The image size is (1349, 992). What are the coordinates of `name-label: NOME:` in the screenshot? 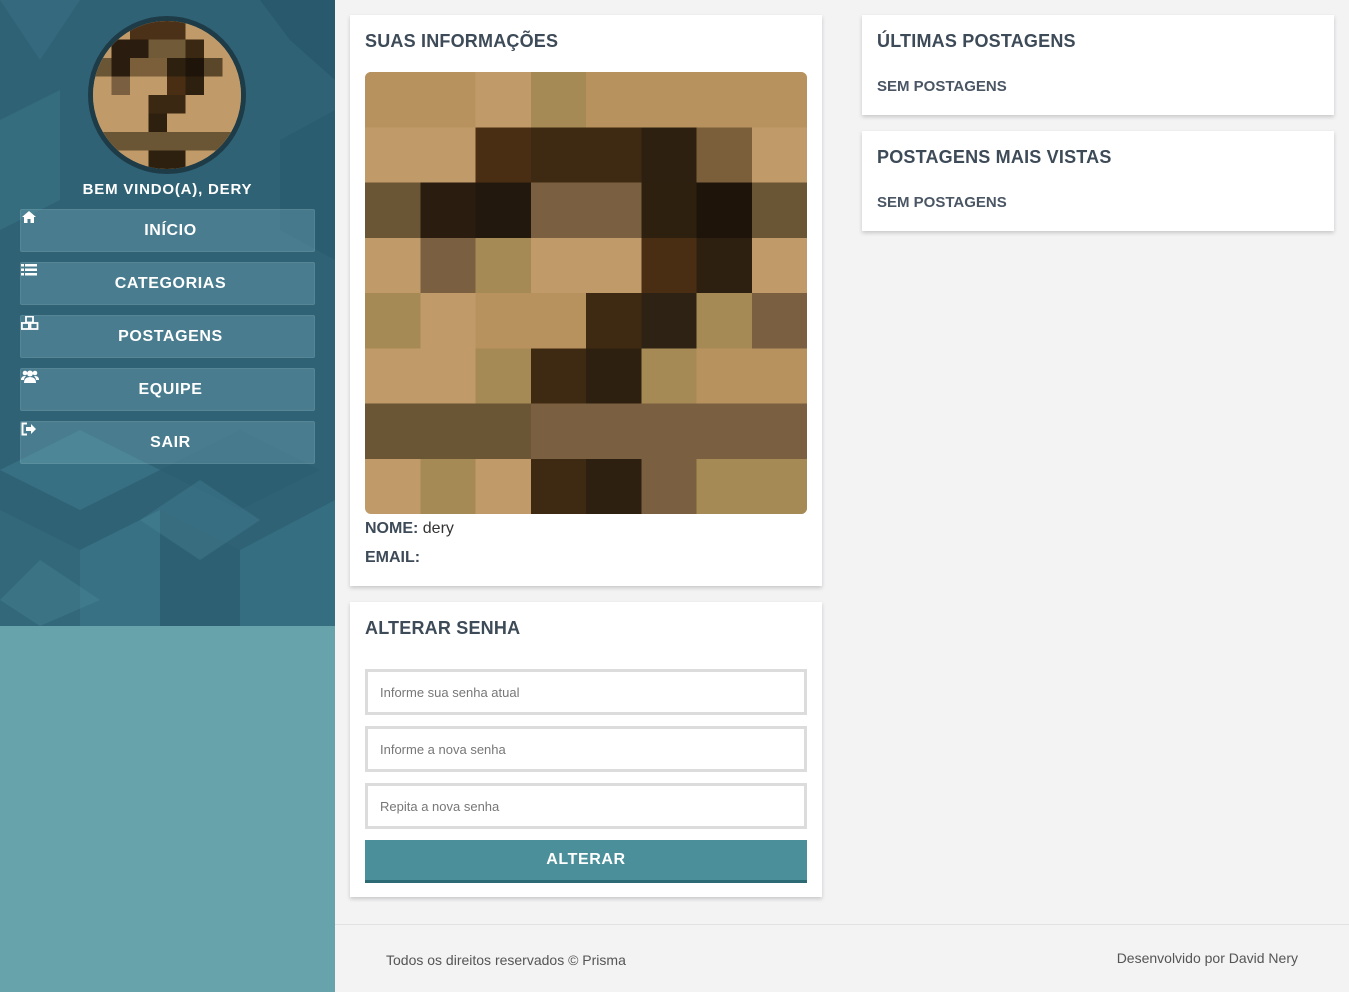 It's located at (392, 528).